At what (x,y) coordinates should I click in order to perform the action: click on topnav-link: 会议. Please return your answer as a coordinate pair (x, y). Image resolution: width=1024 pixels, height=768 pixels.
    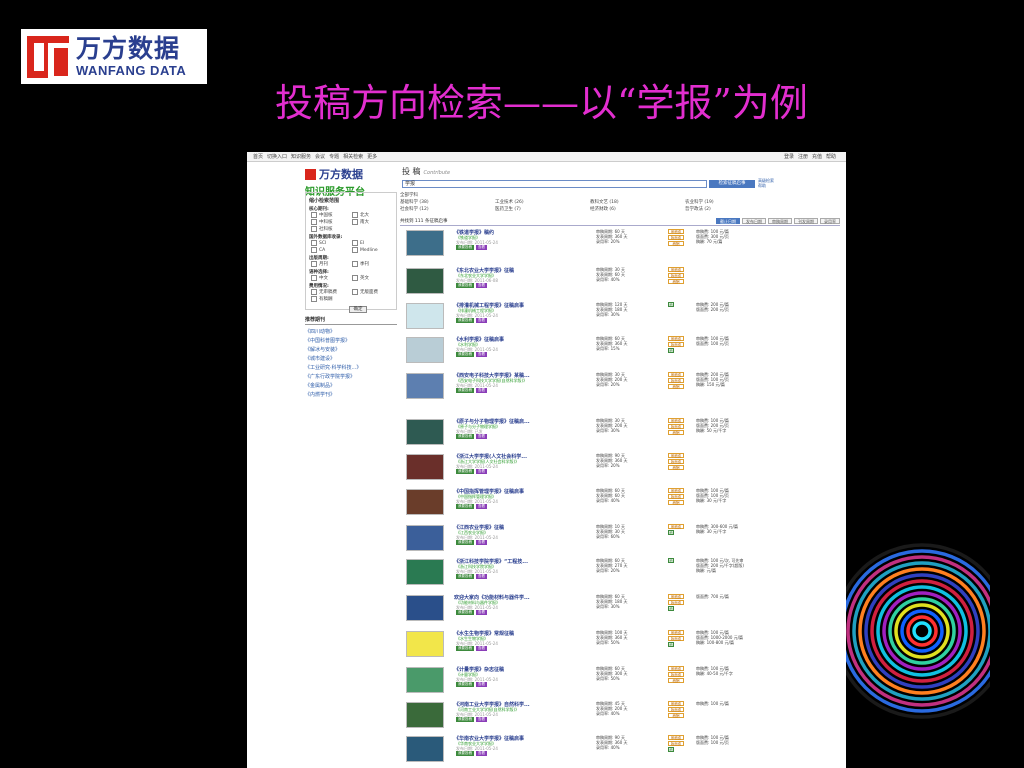
    Looking at the image, I should click on (320, 157).